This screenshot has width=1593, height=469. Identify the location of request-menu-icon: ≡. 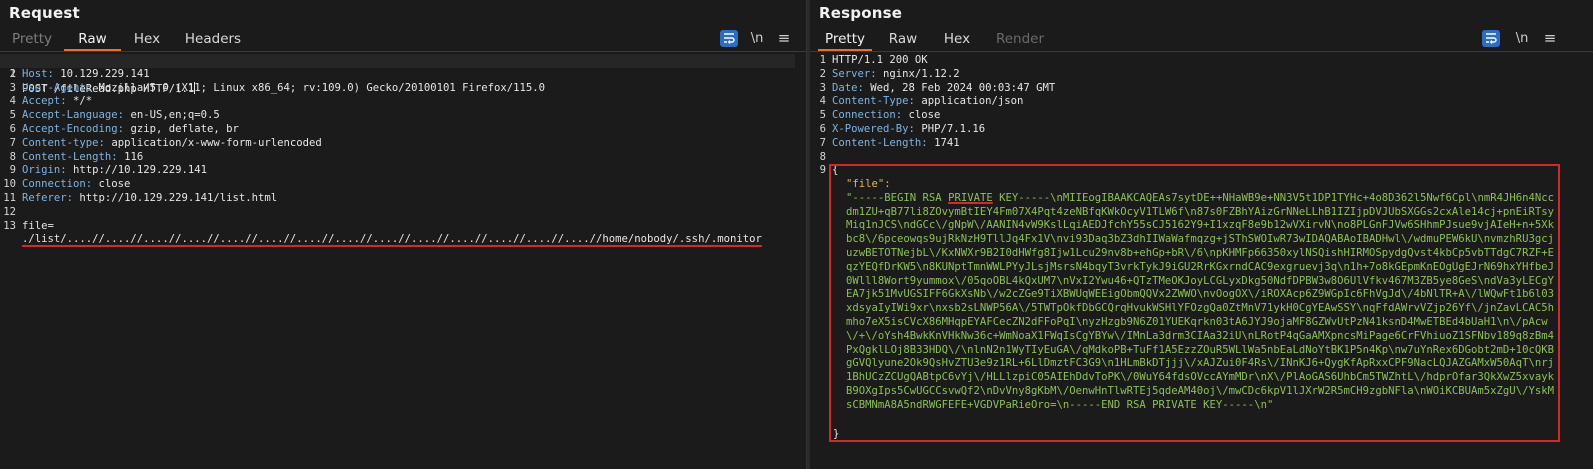
(784, 38).